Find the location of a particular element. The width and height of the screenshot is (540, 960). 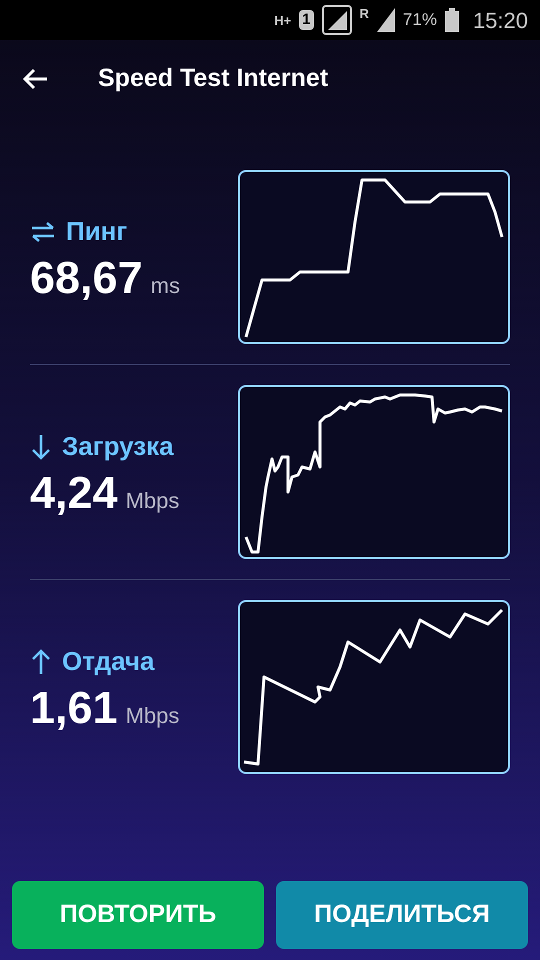

up-arrow-icon is located at coordinates (41, 662).